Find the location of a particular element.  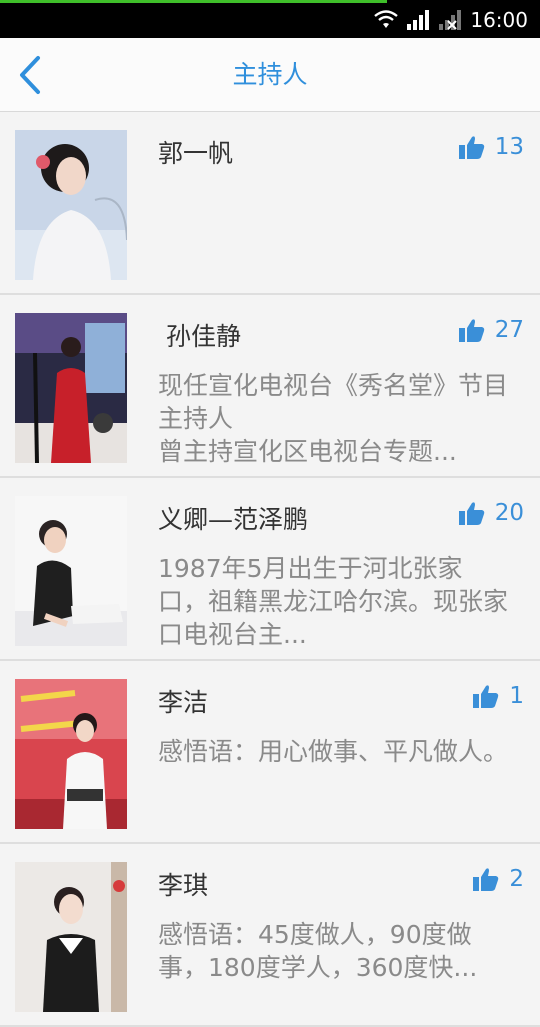

status-icons: 16:00 is located at coordinates (451, 20).